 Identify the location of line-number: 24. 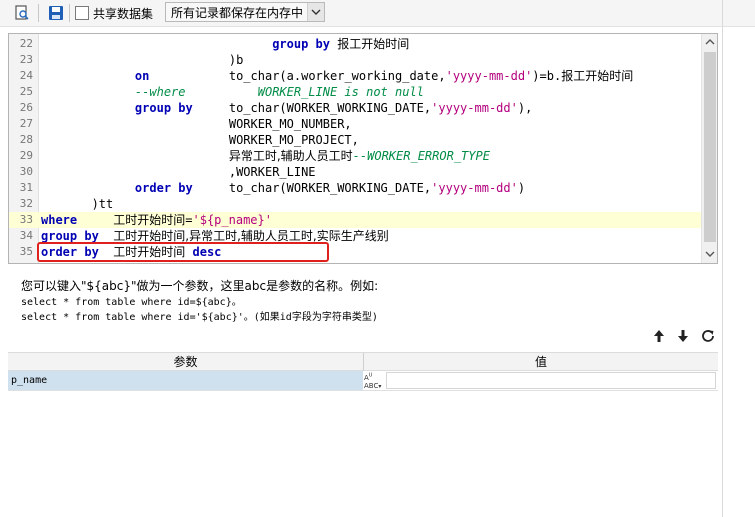
(26, 75).